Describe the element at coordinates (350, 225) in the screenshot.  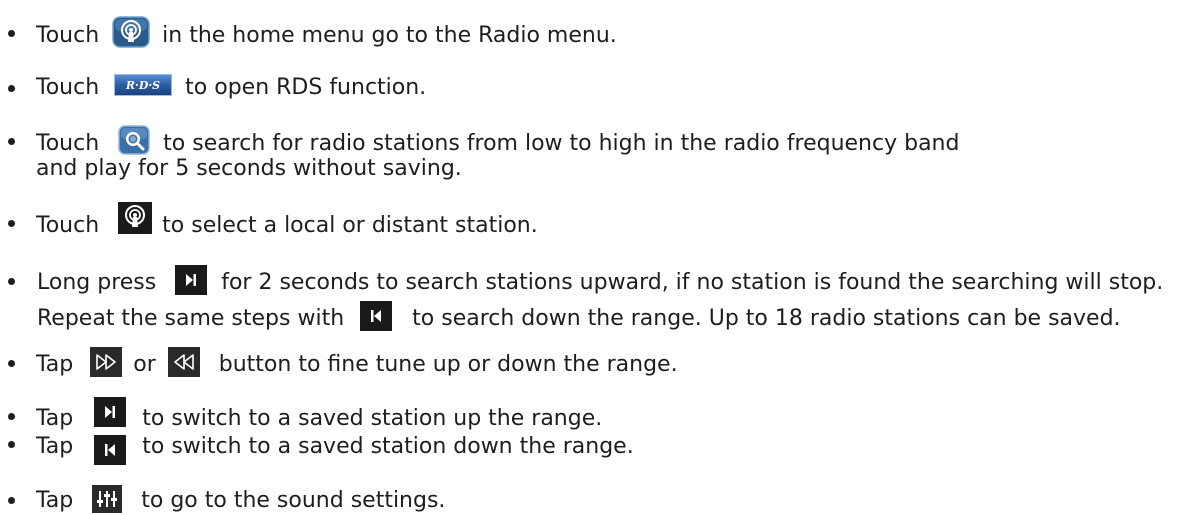
I see `instruction-text: to select a local or distant station.` at that location.